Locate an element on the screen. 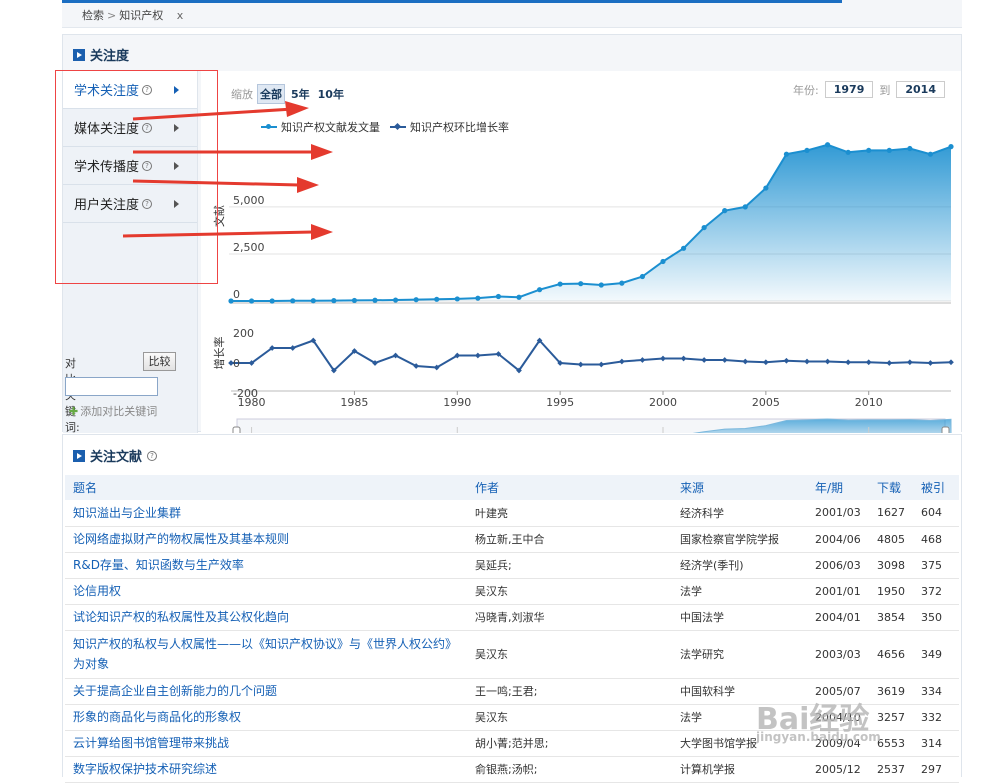 This screenshot has height=783, width=1000. x-tick-label: 2010 is located at coordinates (869, 402).